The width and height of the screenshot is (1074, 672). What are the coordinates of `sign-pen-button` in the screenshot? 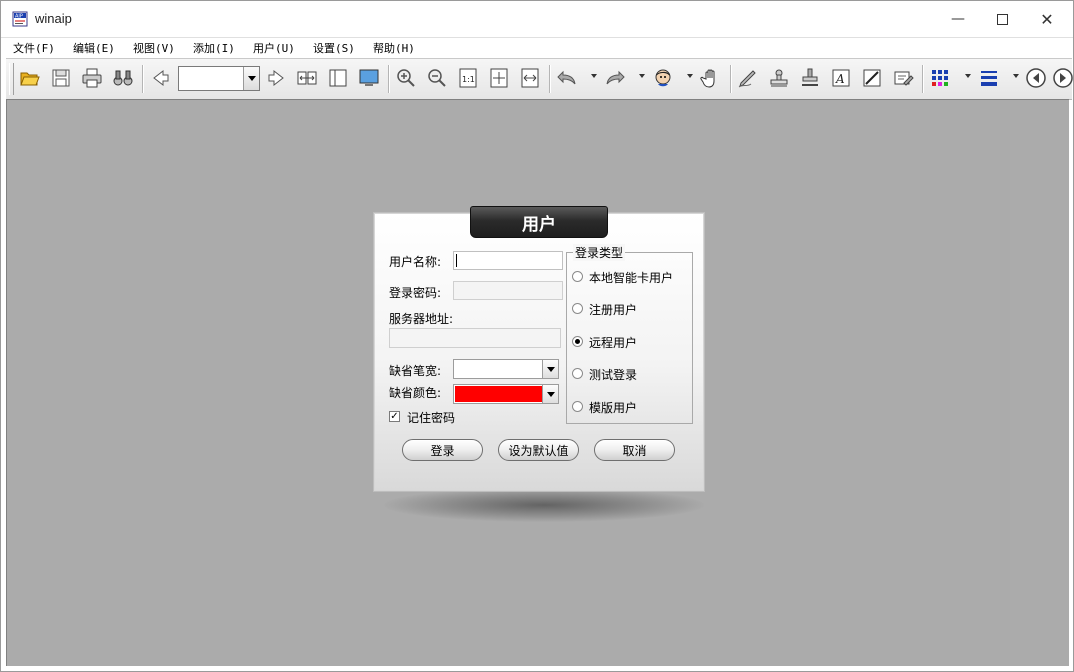 It's located at (748, 78).